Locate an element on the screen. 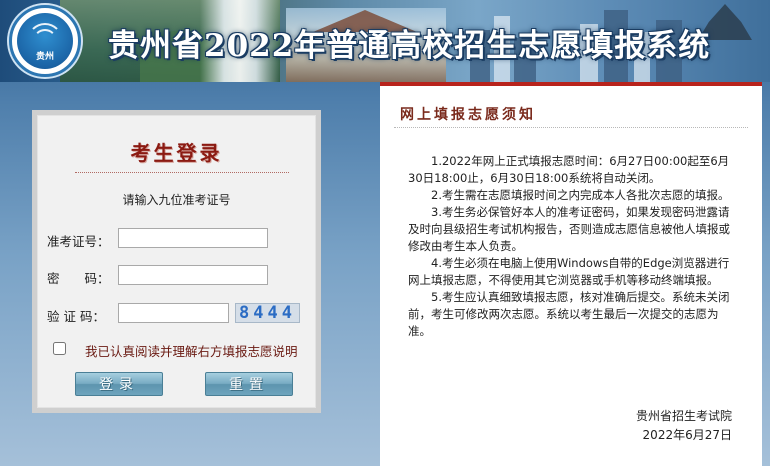  notice-item: 2.考生需在志愿填报时间之内完成本人各批次志愿的填报。 is located at coordinates (580, 195).